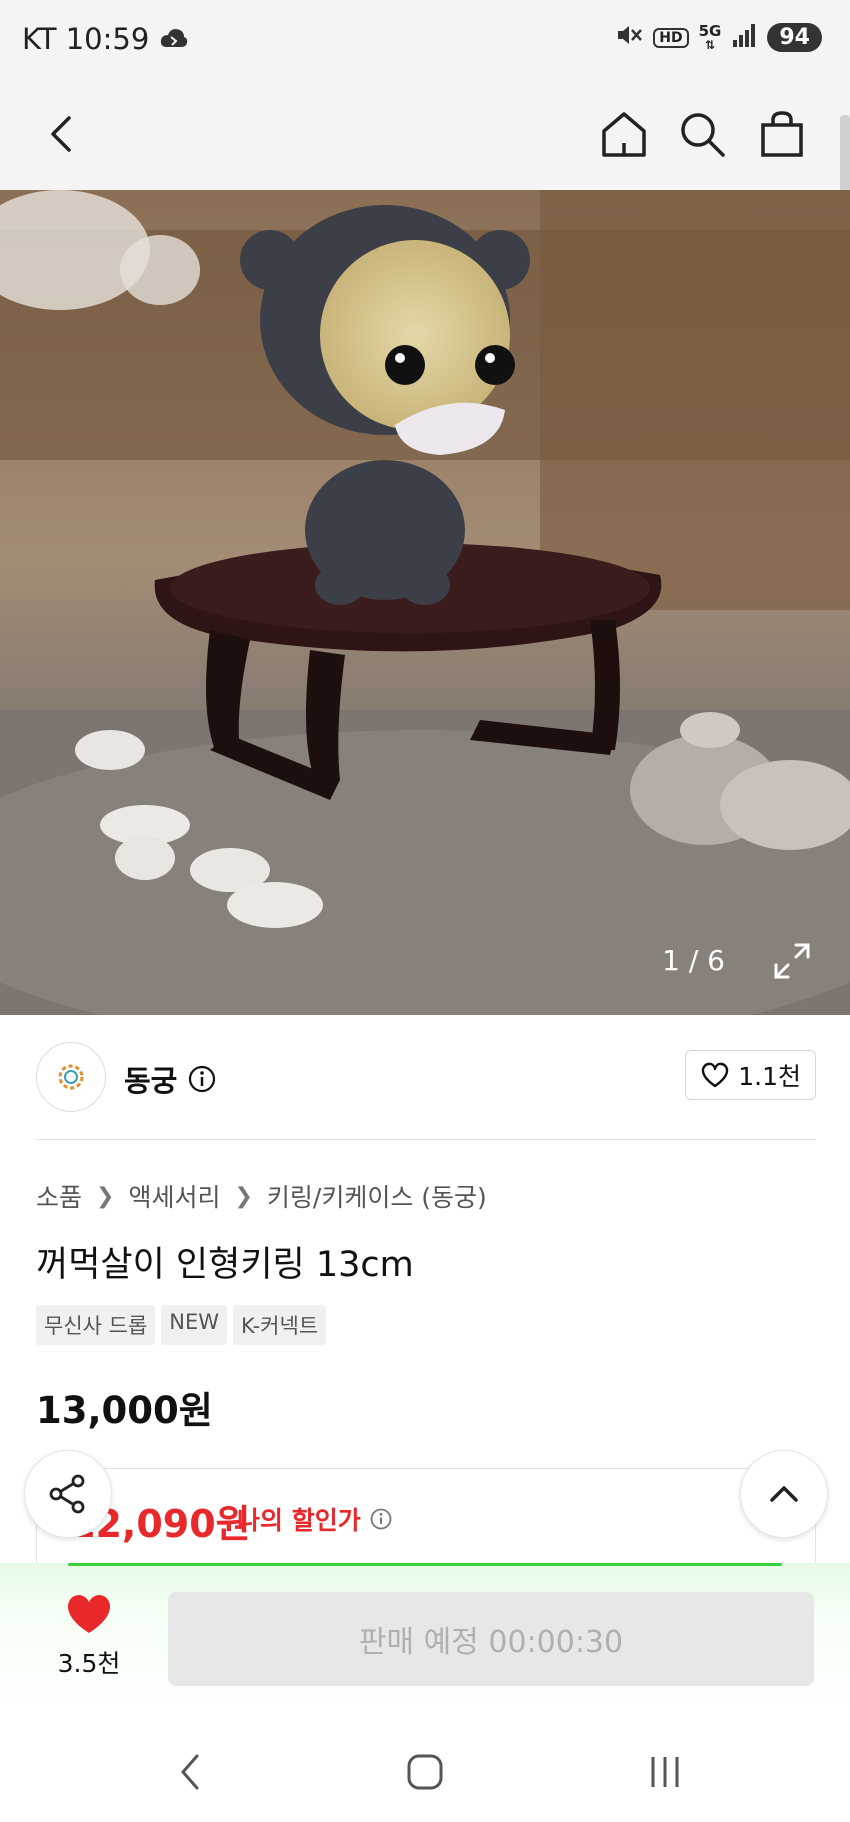  I want to click on brand-logo-mark, so click(71, 1077).